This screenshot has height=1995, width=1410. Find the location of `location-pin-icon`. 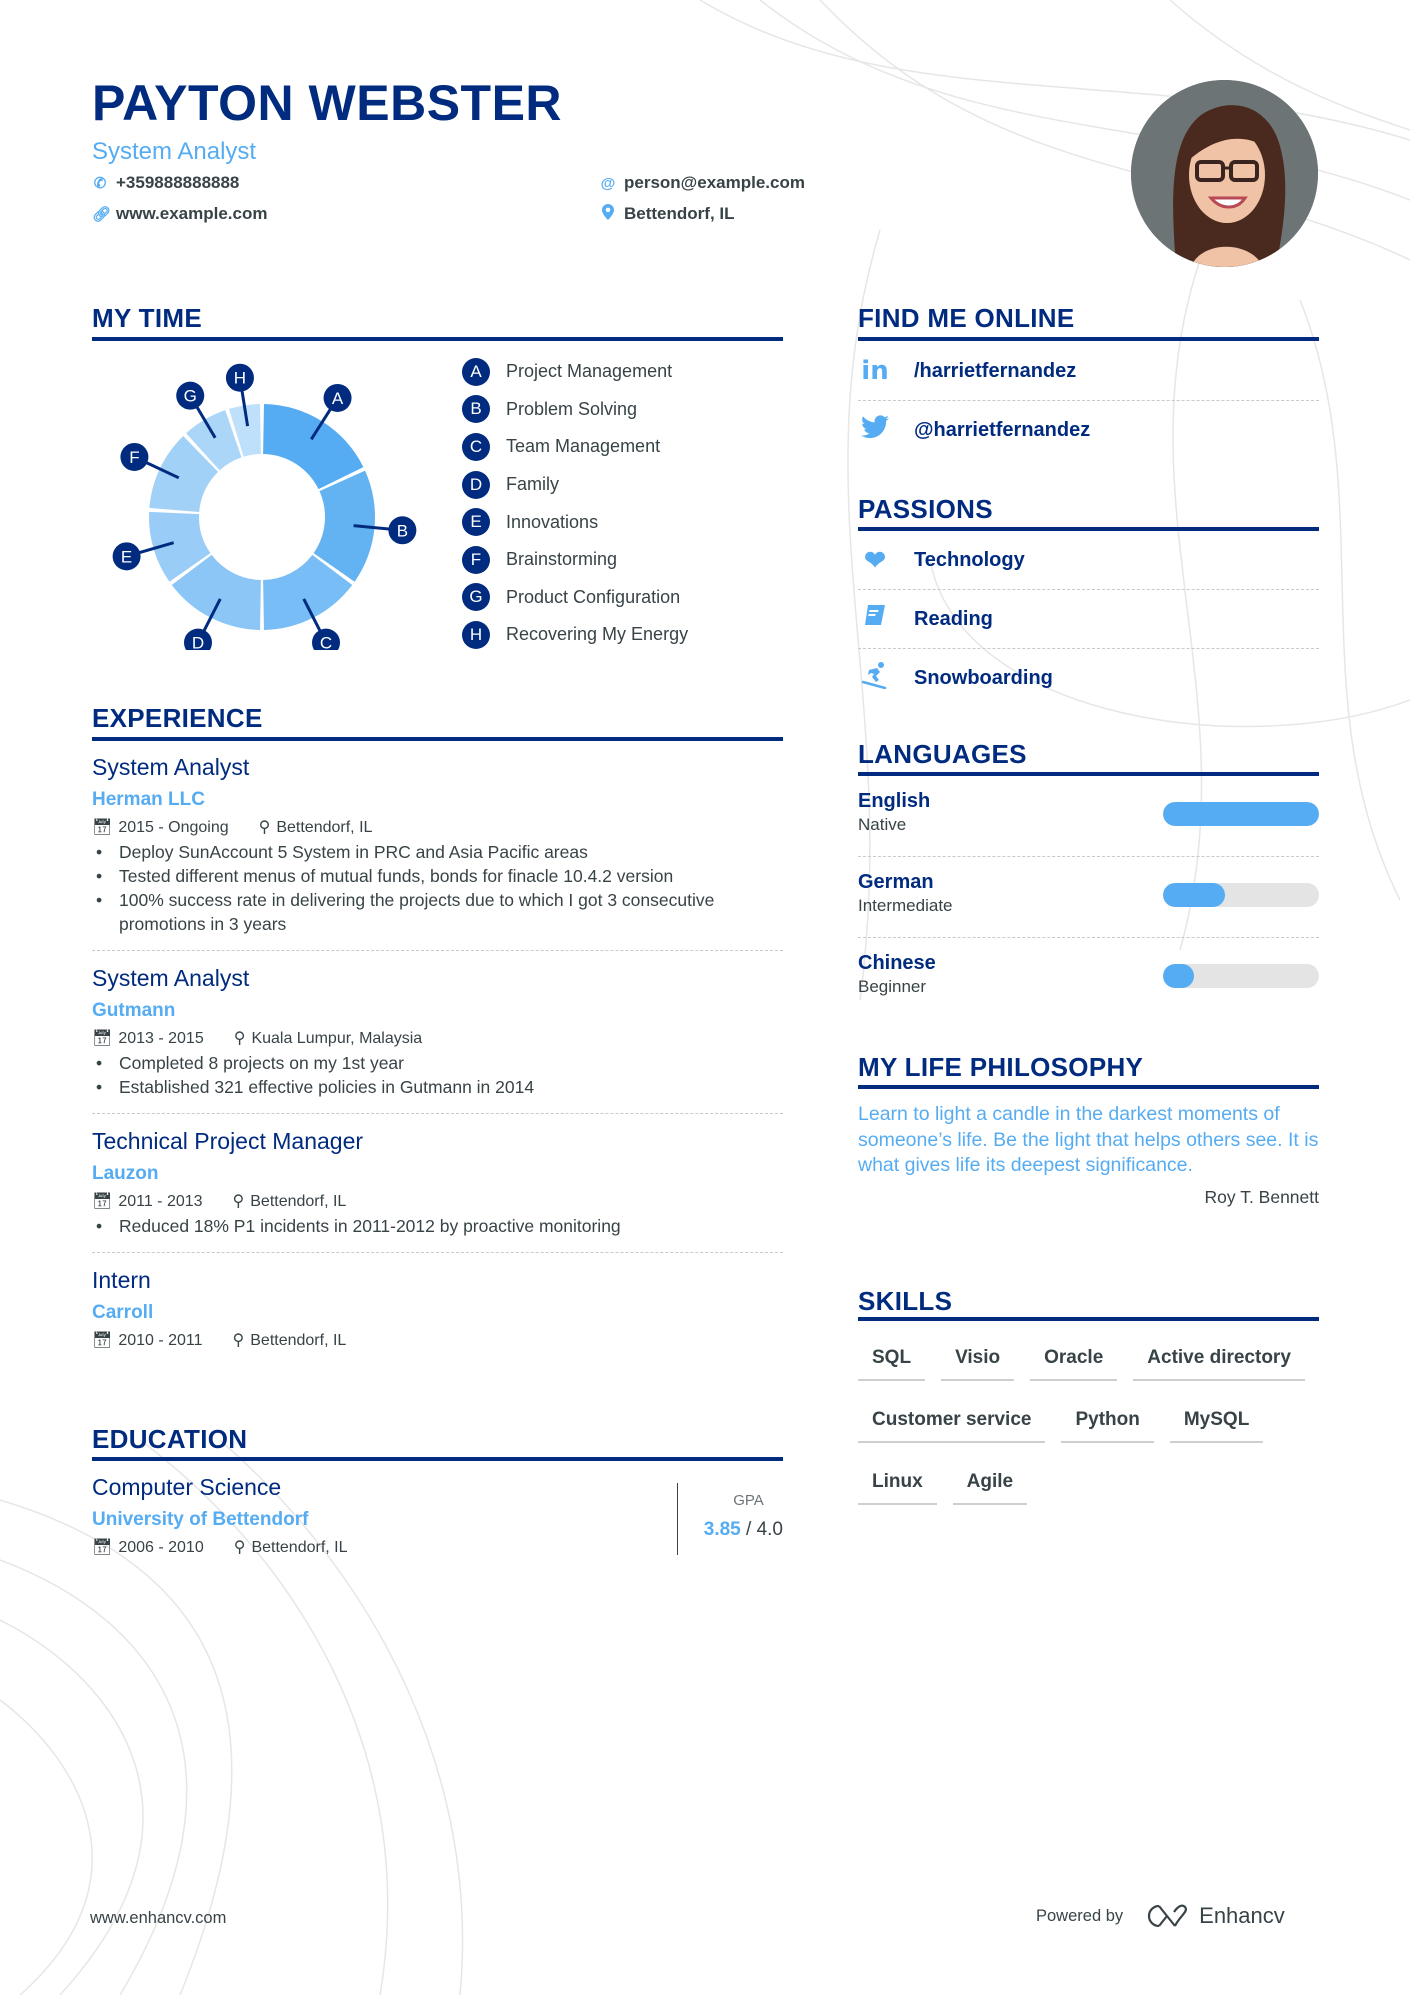

location-pin-icon is located at coordinates (608, 214).